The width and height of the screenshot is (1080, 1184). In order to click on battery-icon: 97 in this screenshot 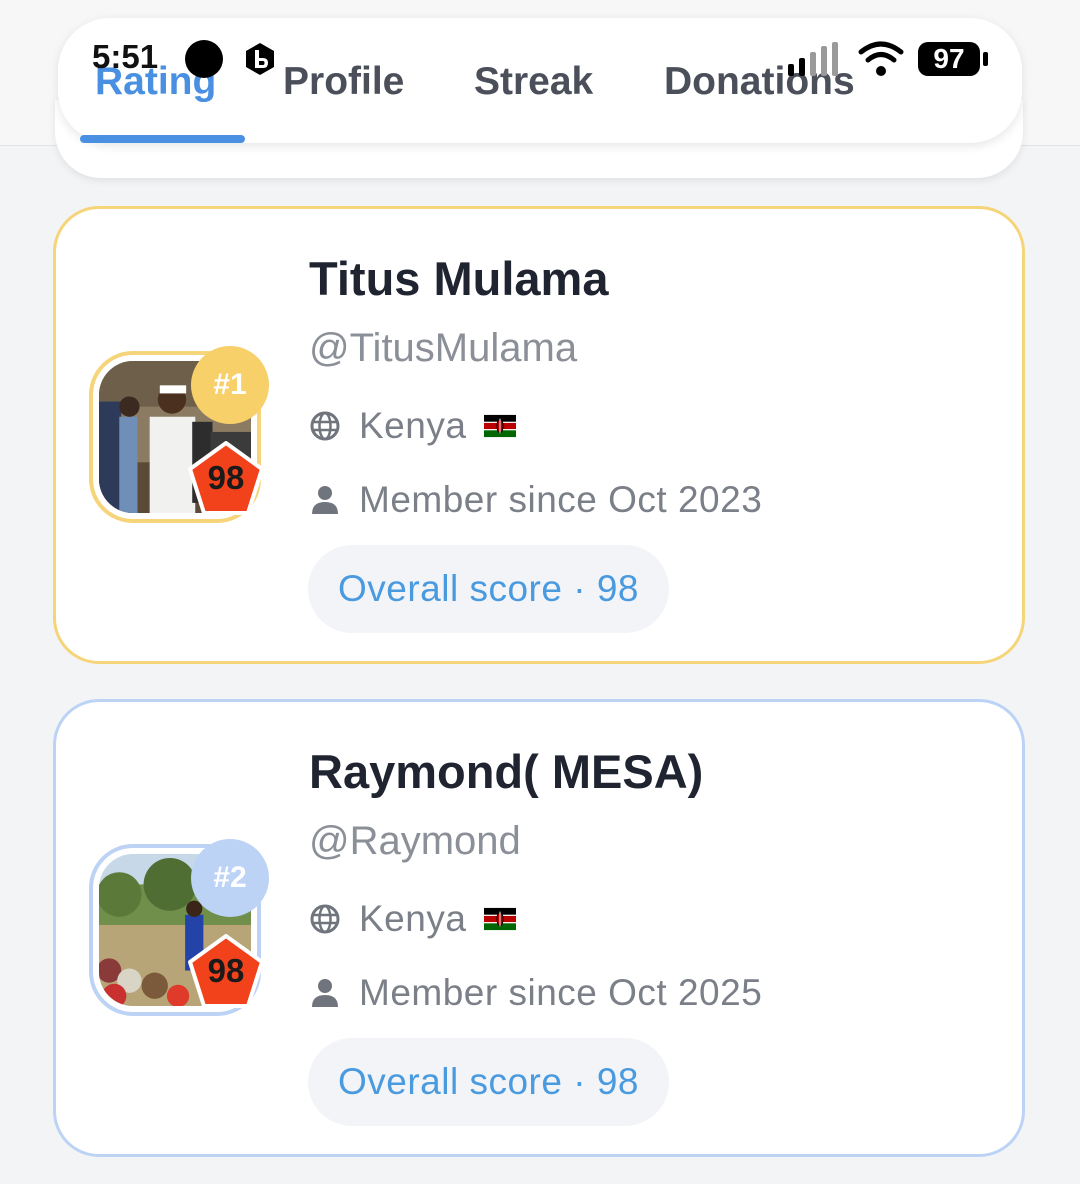, I will do `click(949, 59)`.